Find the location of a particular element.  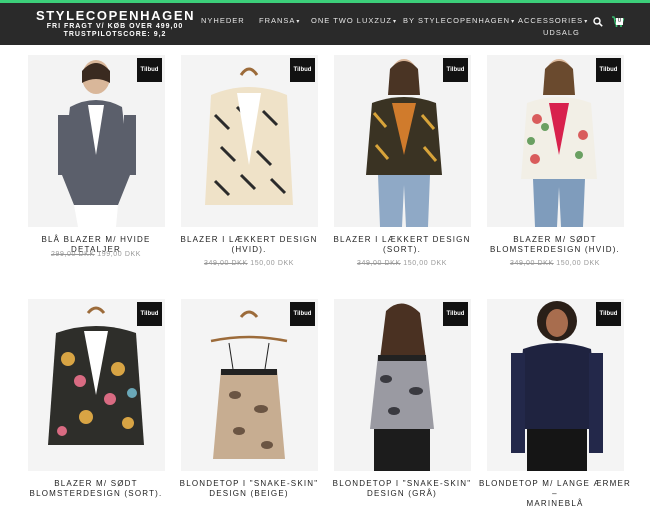

nav-item-fransa: FRANSA▾ is located at coordinates (279, 20).